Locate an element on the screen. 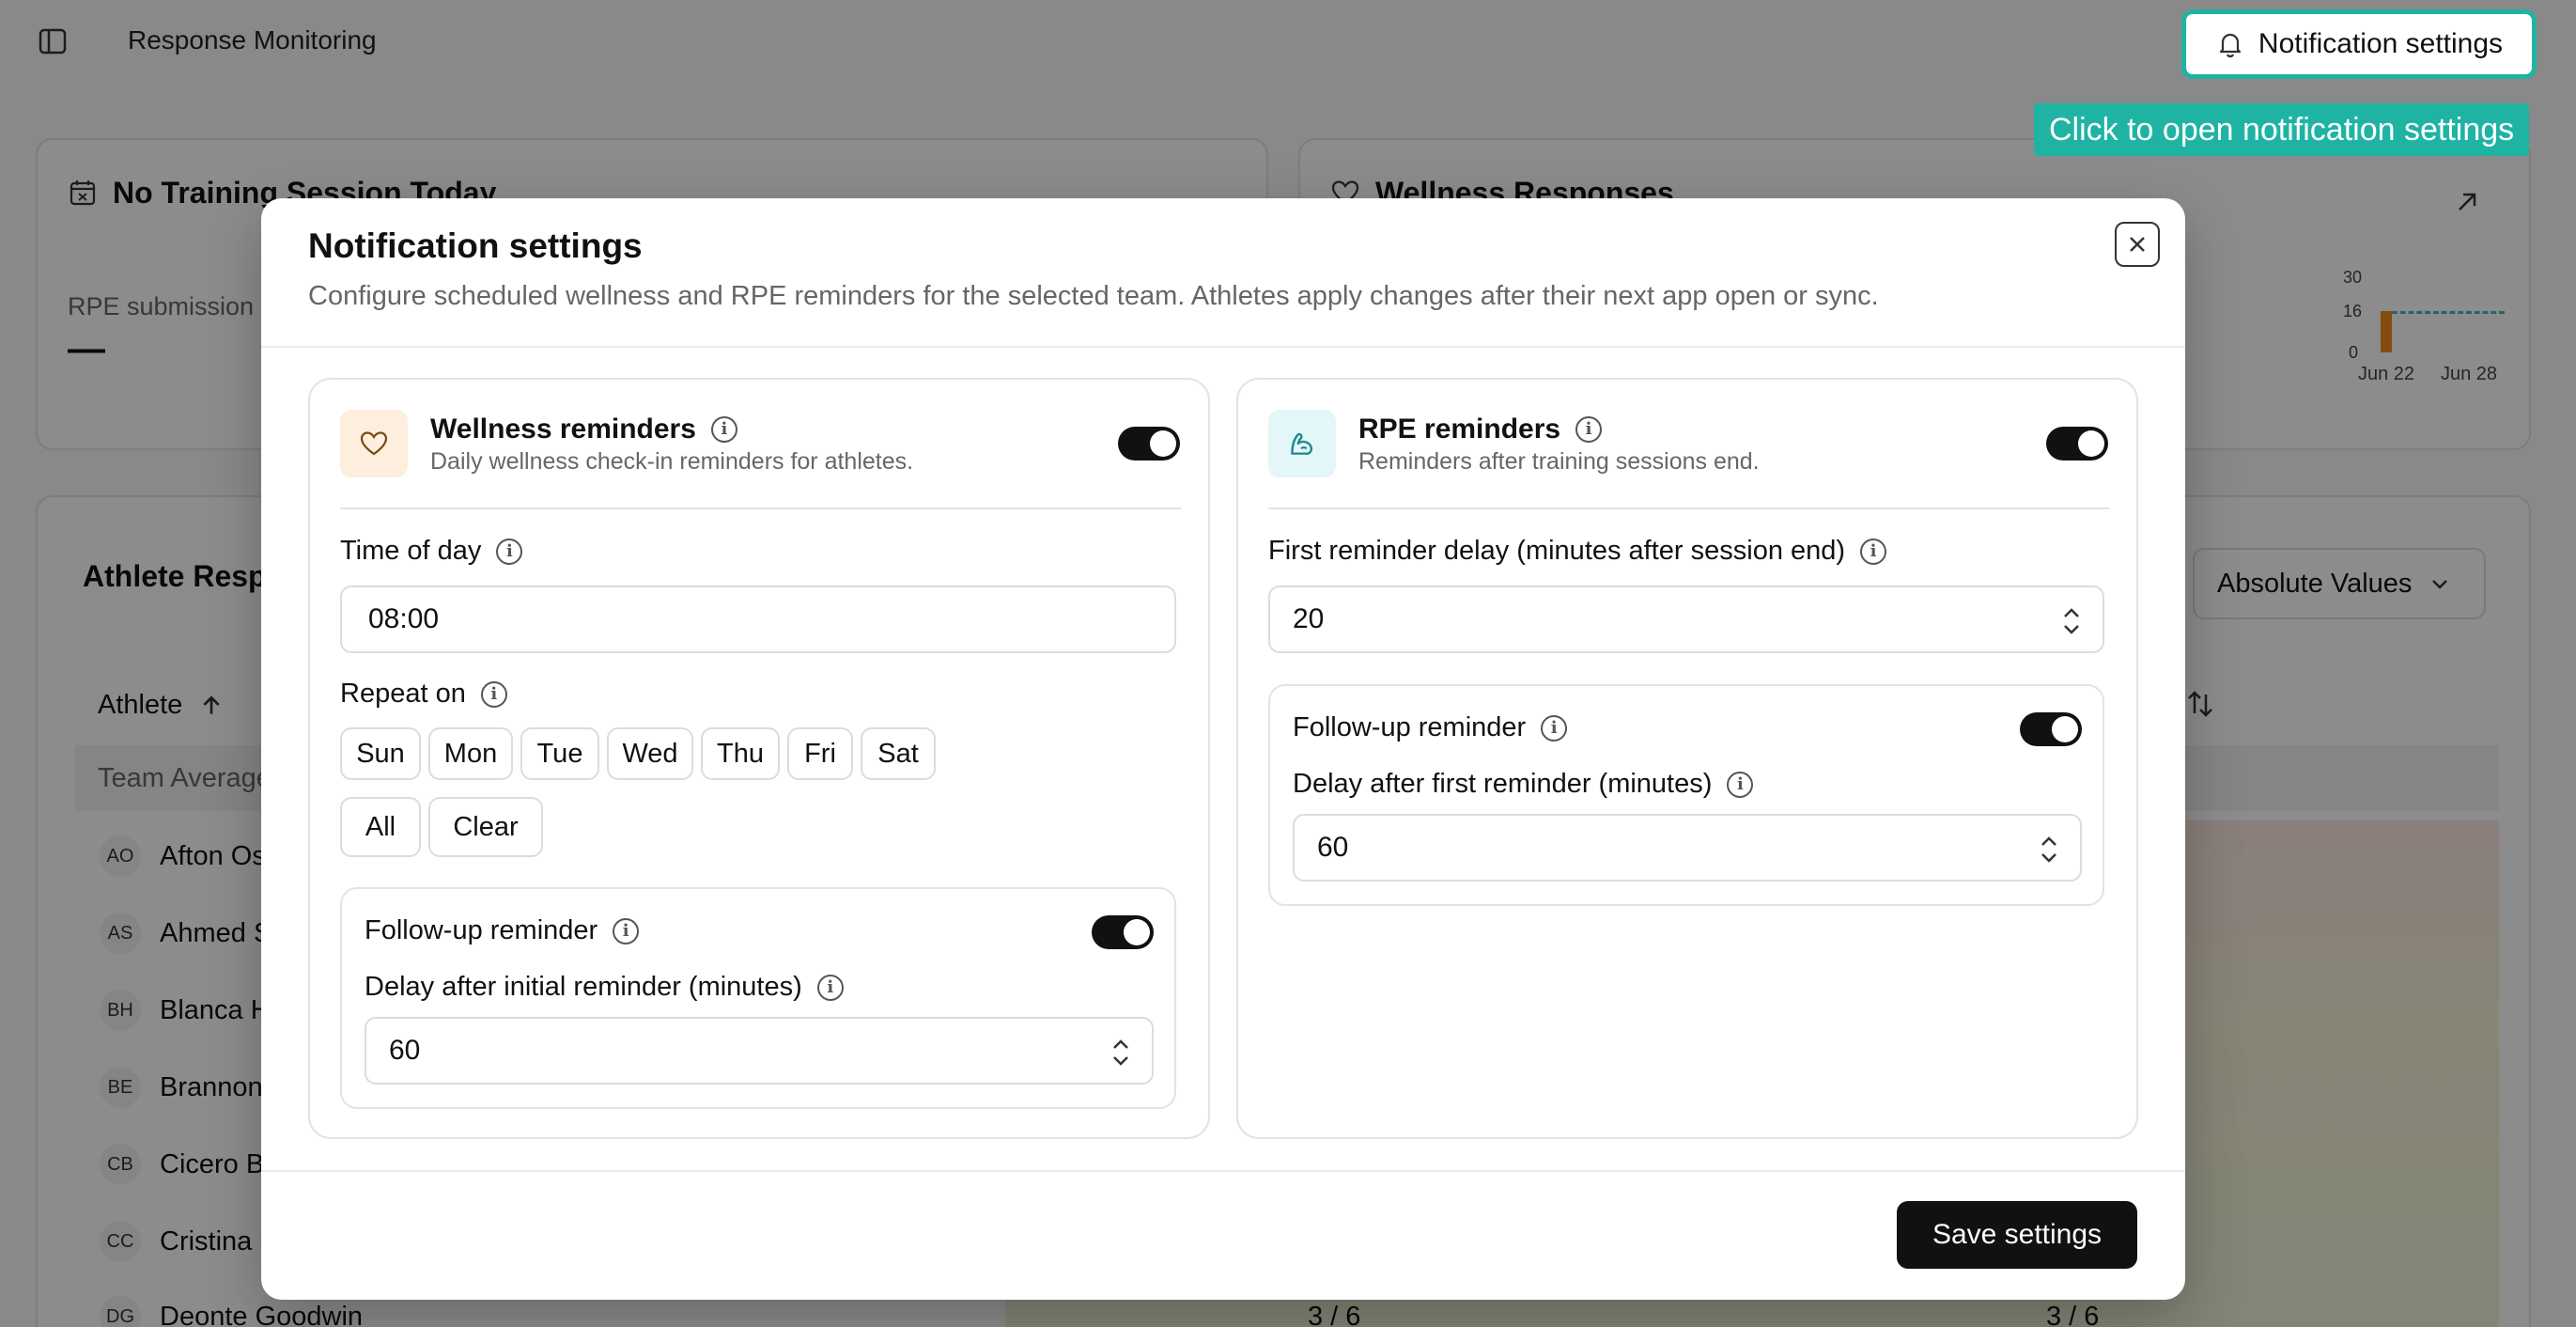 The height and width of the screenshot is (1327, 2576). dialog-footer-divider is located at coordinates (1223, 1171).